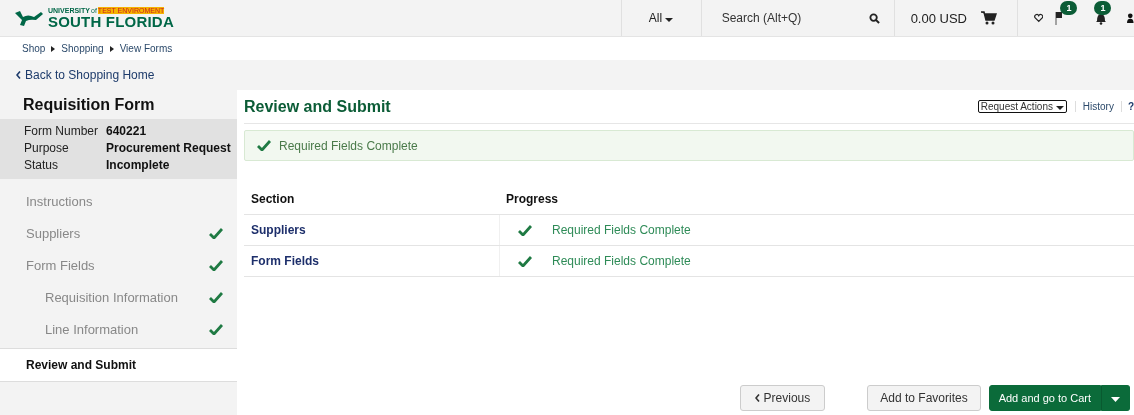 Image resolution: width=1134 pixels, height=415 pixels. Describe the element at coordinates (1130, 18) in the screenshot. I see `user-icon` at that location.